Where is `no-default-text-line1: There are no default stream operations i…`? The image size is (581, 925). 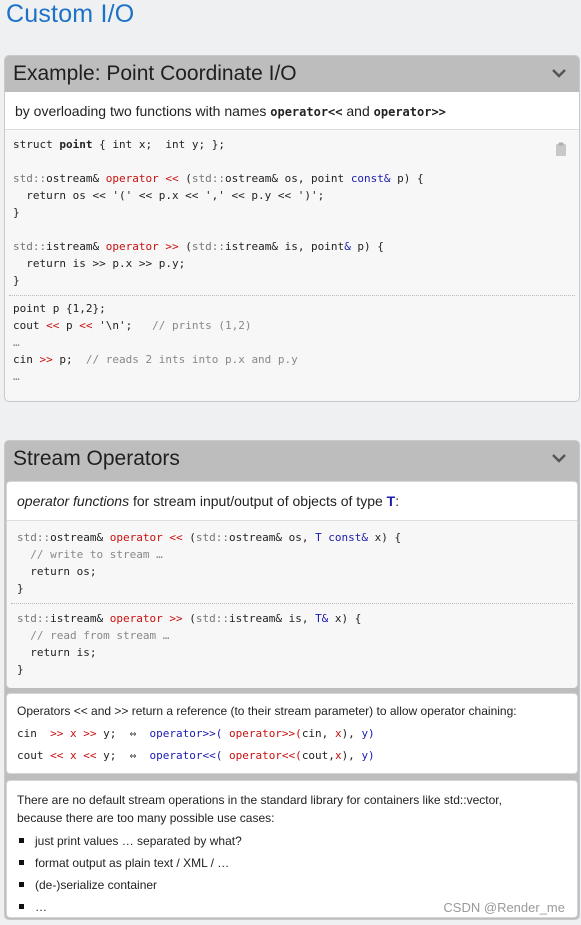
no-default-text-line1: There are no default stream operations i… is located at coordinates (259, 800).